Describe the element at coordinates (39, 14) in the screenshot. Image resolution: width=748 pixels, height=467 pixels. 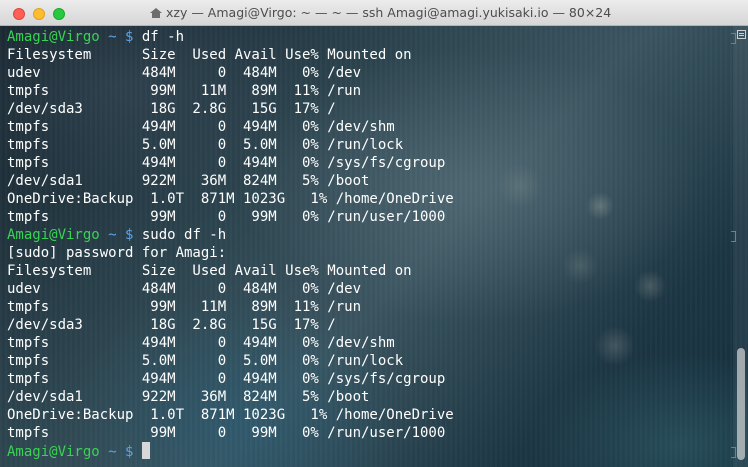
I see `minimize-button` at that location.